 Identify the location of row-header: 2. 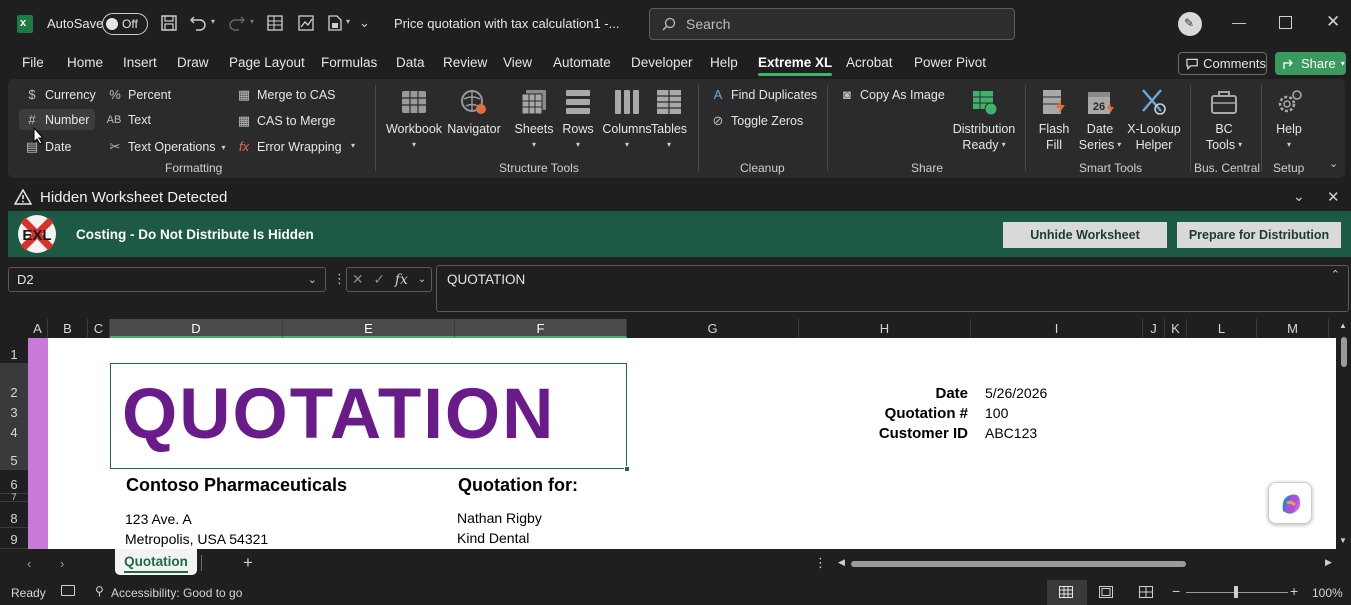
(14, 383).